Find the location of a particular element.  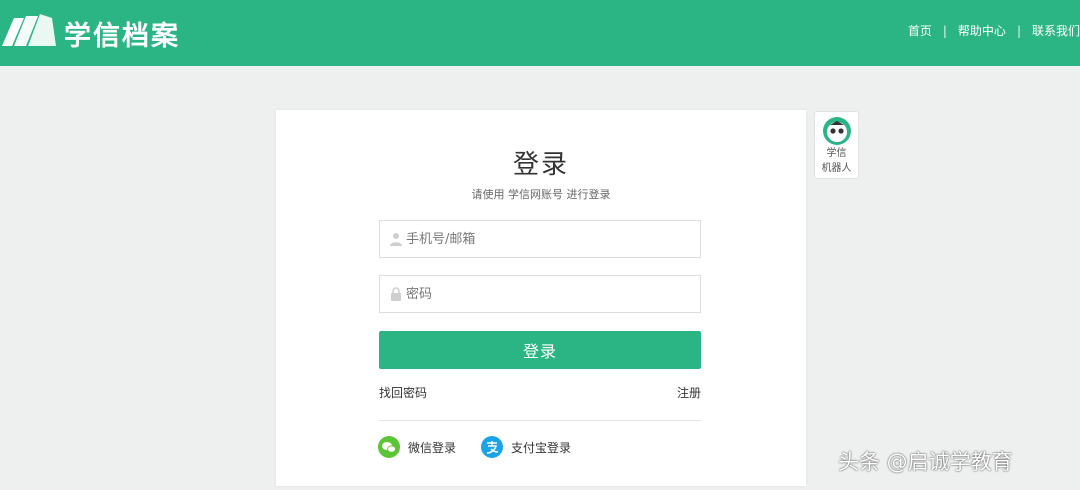

login-title: 登录 is located at coordinates (540, 165).